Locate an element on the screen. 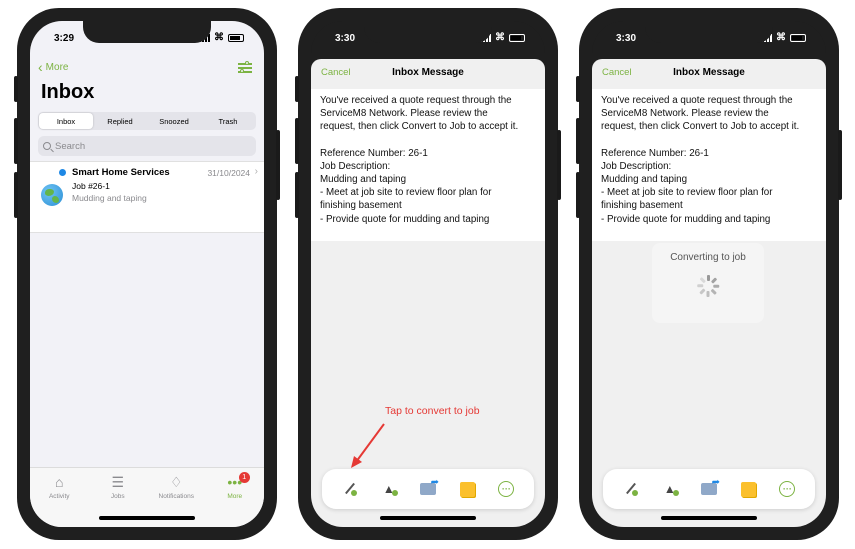 The image size is (855, 549). search-icon is located at coordinates (47, 146).